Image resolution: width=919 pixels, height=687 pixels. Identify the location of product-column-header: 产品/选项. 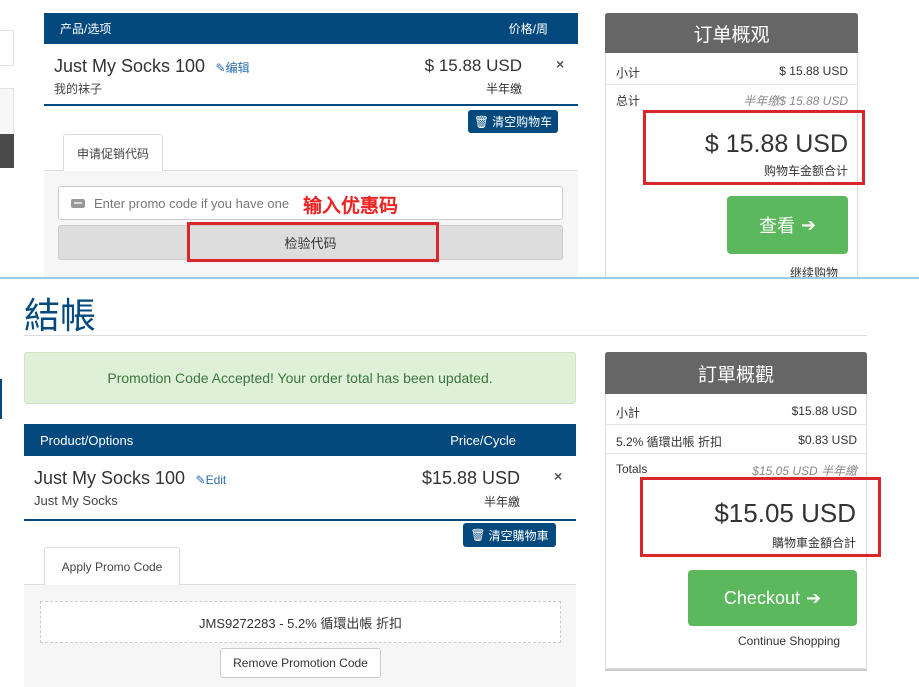
(86, 29).